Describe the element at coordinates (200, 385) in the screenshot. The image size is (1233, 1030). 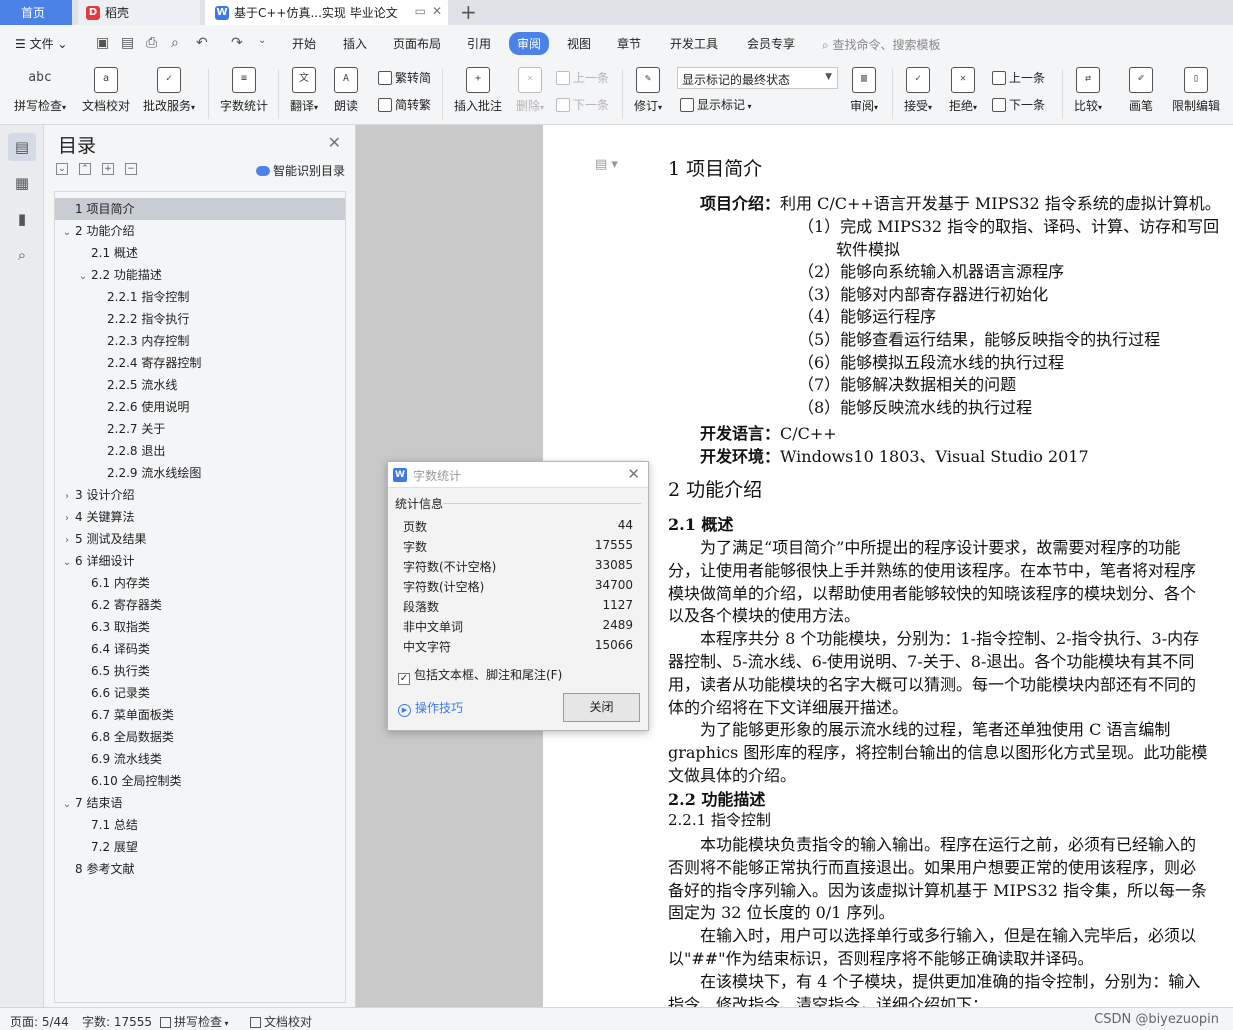
I see `toc-item: 2.2.5 流水线` at that location.